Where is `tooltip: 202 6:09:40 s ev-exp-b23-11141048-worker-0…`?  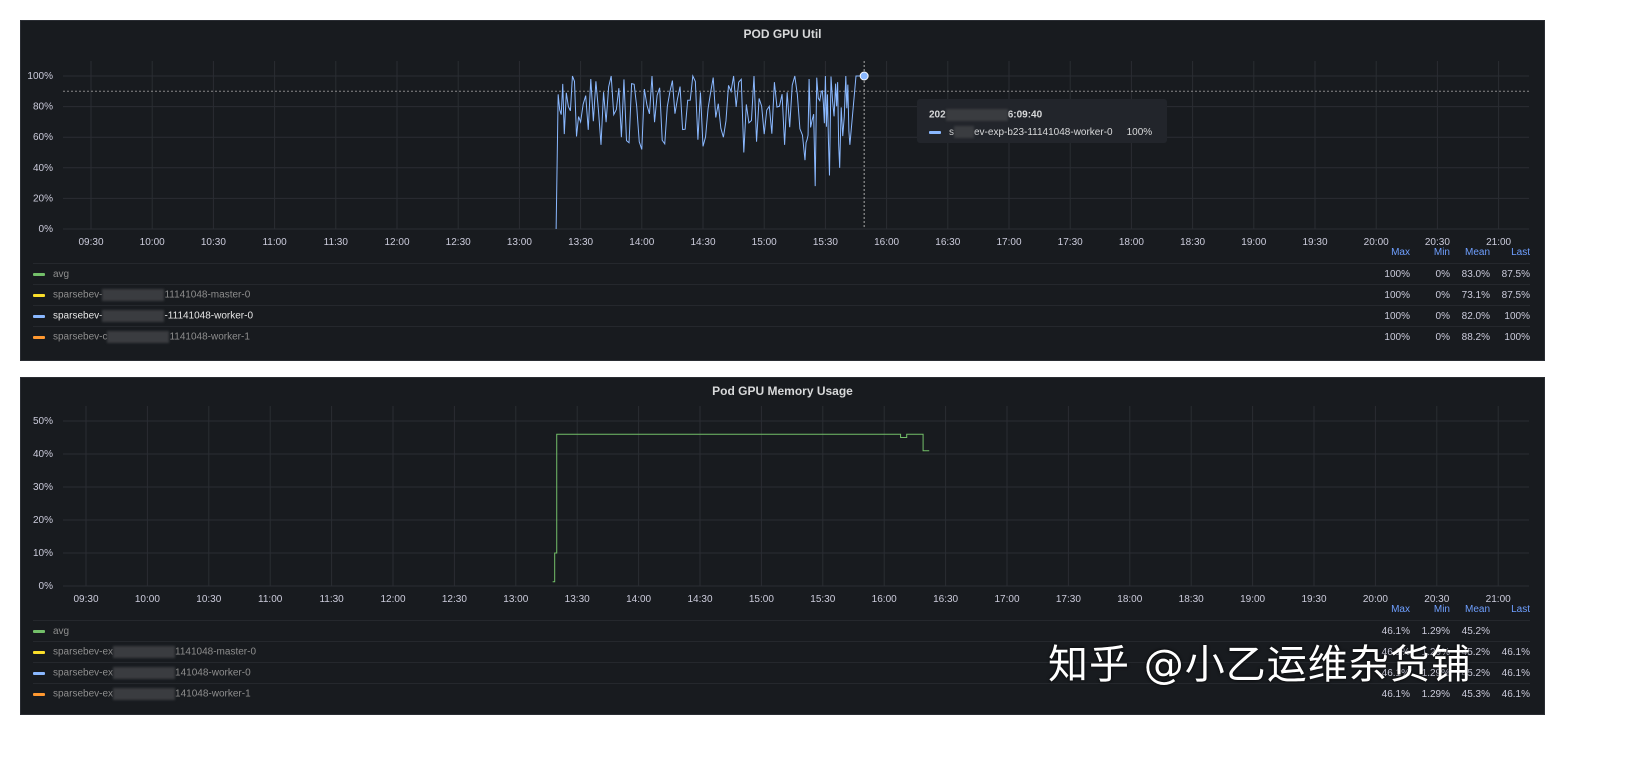 tooltip: 202 6:09:40 s ev-exp-b23-11141048-worker-0… is located at coordinates (1042, 121).